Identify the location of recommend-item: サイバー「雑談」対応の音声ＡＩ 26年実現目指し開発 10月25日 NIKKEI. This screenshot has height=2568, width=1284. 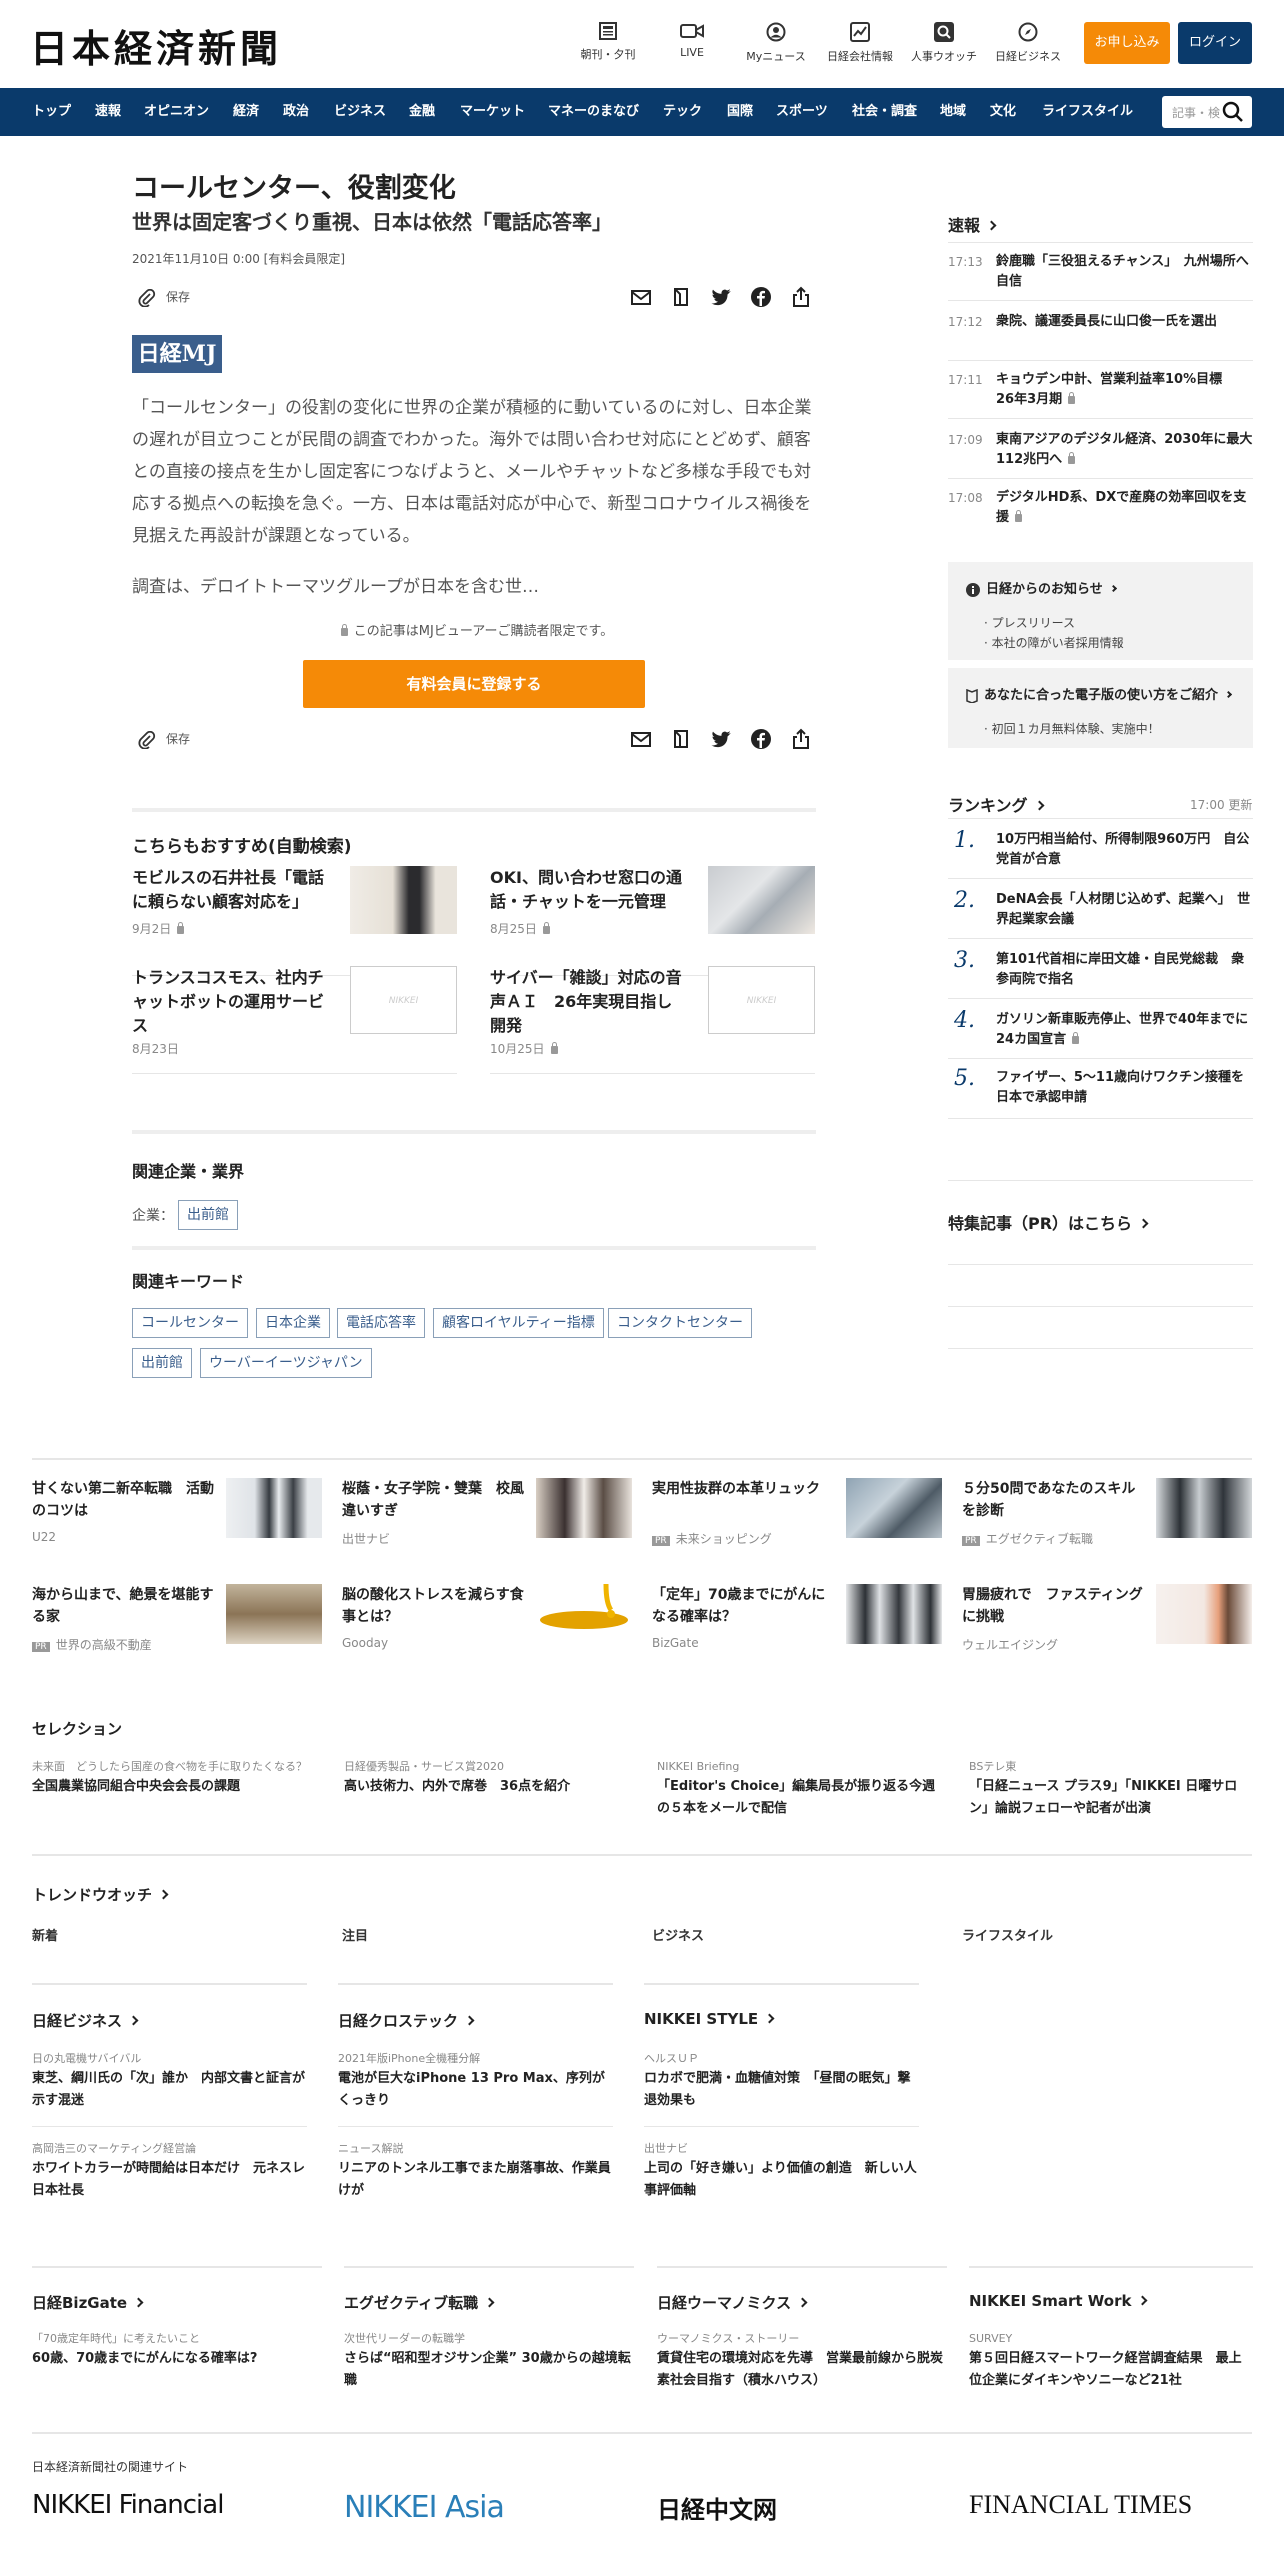
(652, 1020).